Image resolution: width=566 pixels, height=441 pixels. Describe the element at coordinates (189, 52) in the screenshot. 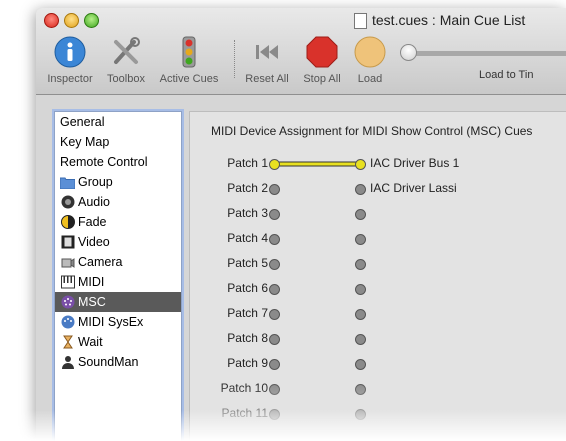

I see `traffic-light-icon` at that location.